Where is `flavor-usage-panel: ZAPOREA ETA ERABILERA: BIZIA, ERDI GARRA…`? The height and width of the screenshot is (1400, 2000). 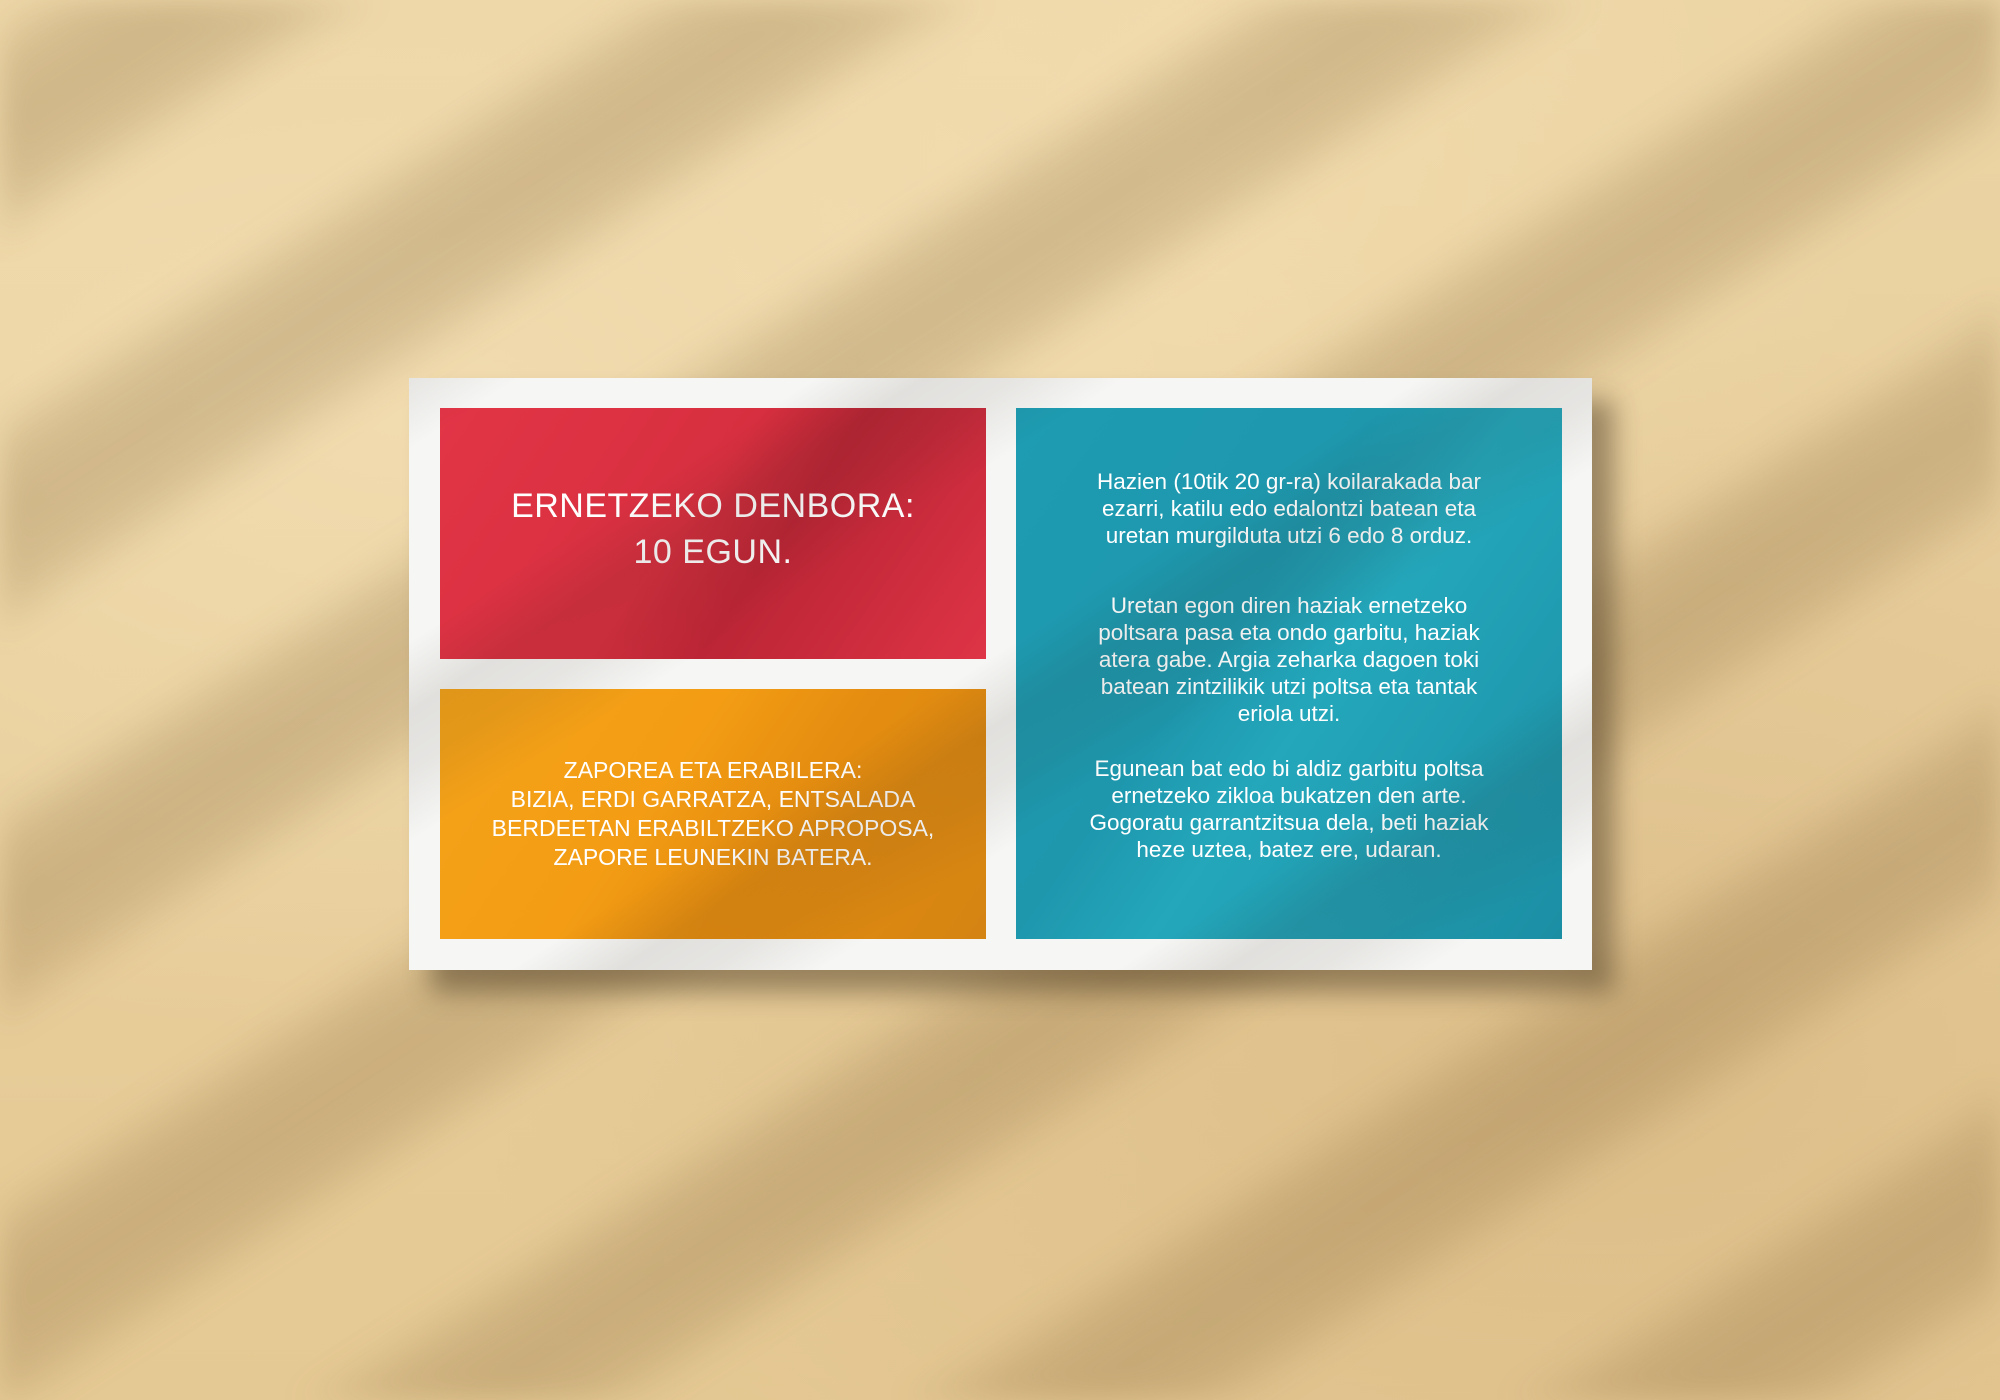 flavor-usage-panel: ZAPOREA ETA ERABILERA: BIZIA, ERDI GARRA… is located at coordinates (713, 814).